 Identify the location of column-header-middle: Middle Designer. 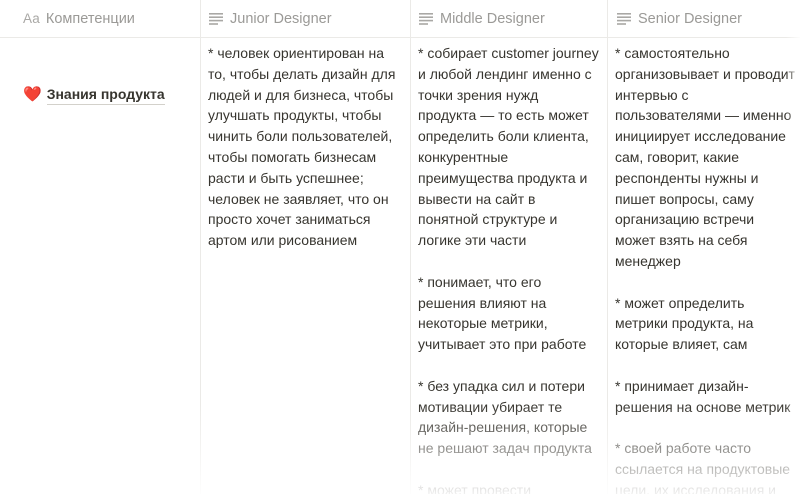
(513, 18).